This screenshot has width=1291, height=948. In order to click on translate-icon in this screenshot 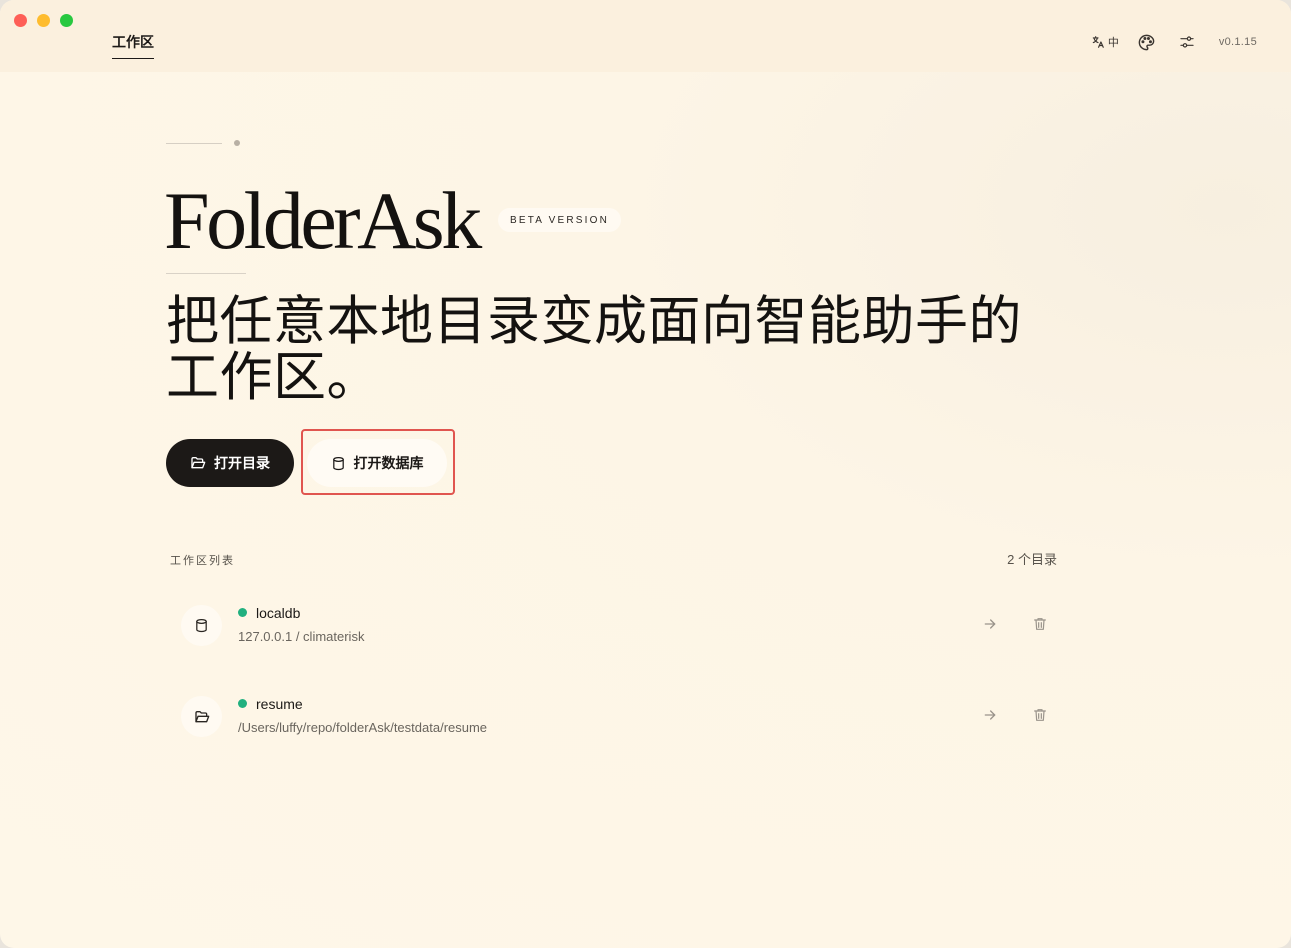, I will do `click(1098, 42)`.